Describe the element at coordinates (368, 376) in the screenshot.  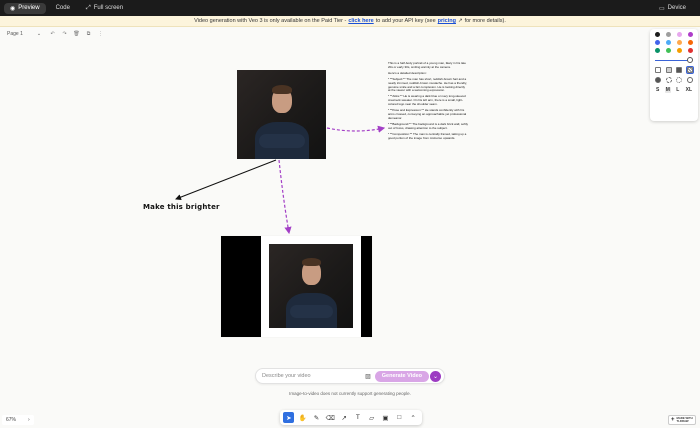
I see `image-attach-icon: ▨` at that location.